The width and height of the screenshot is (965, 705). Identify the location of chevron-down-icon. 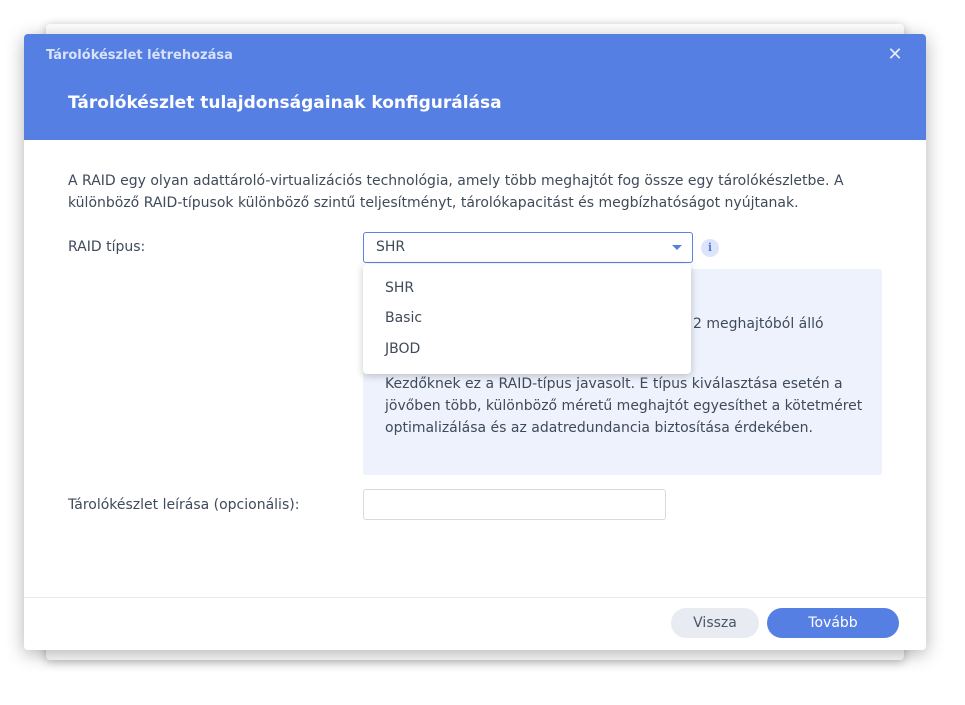
(677, 247).